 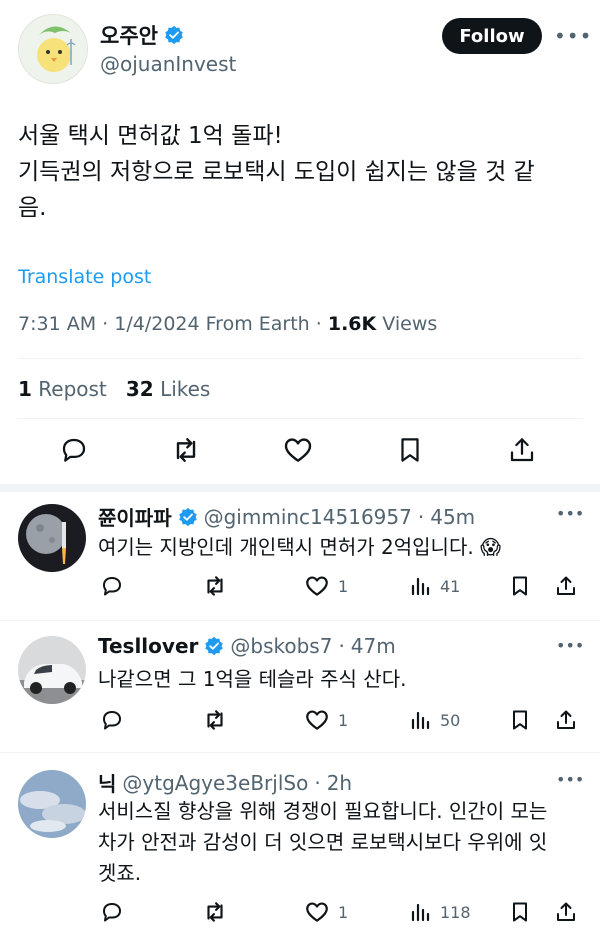 What do you see at coordinates (168, 64) in the screenshot?
I see `author-handle: @ojuanInvest` at bounding box center [168, 64].